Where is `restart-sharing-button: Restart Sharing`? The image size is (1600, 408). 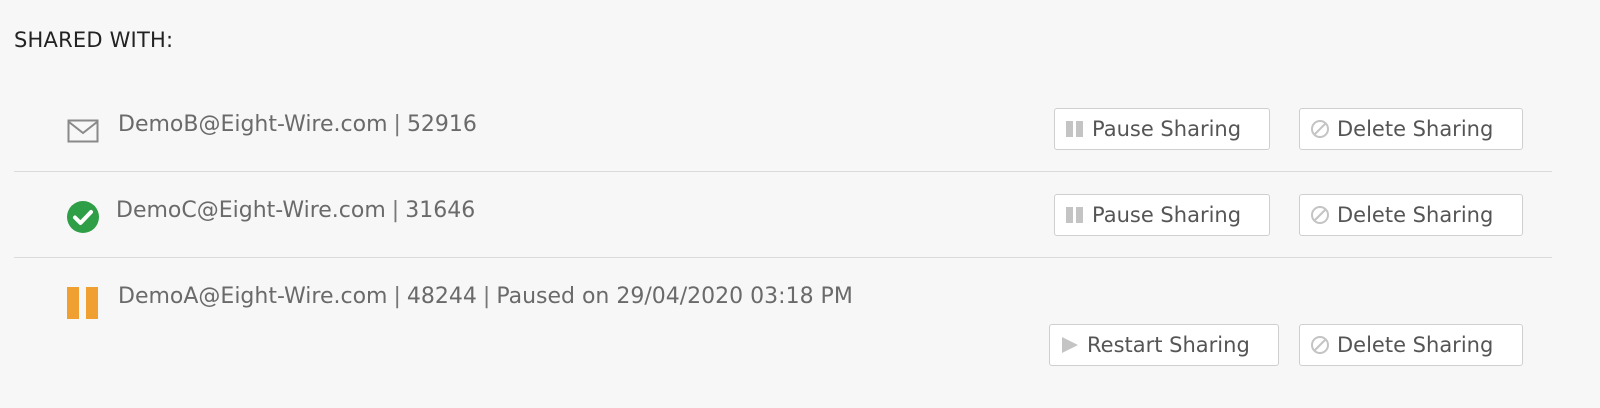
restart-sharing-button: Restart Sharing is located at coordinates (1164, 345).